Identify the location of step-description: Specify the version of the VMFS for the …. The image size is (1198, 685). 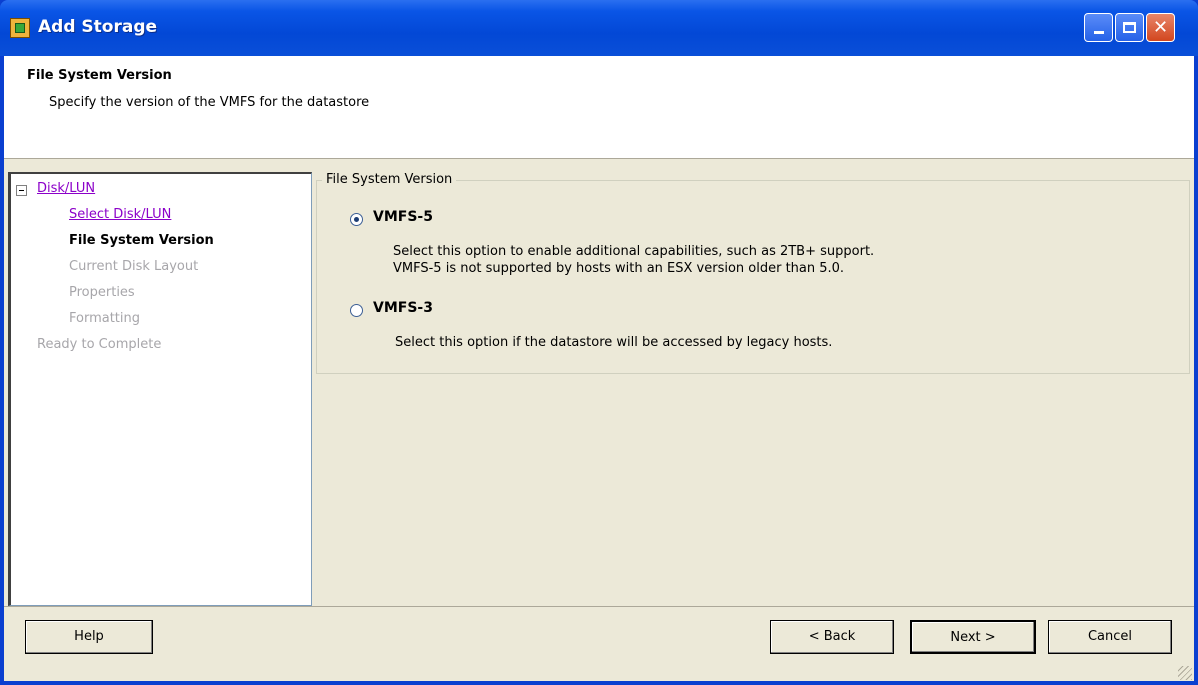
(209, 102).